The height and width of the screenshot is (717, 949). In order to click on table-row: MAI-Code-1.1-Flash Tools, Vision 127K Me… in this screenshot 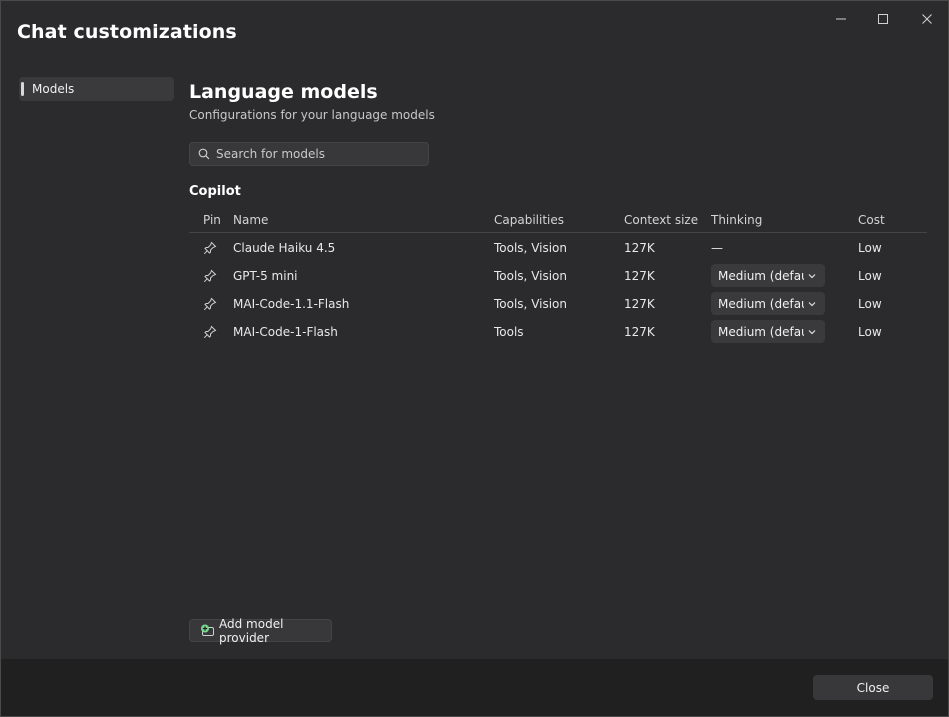, I will do `click(558, 303)`.